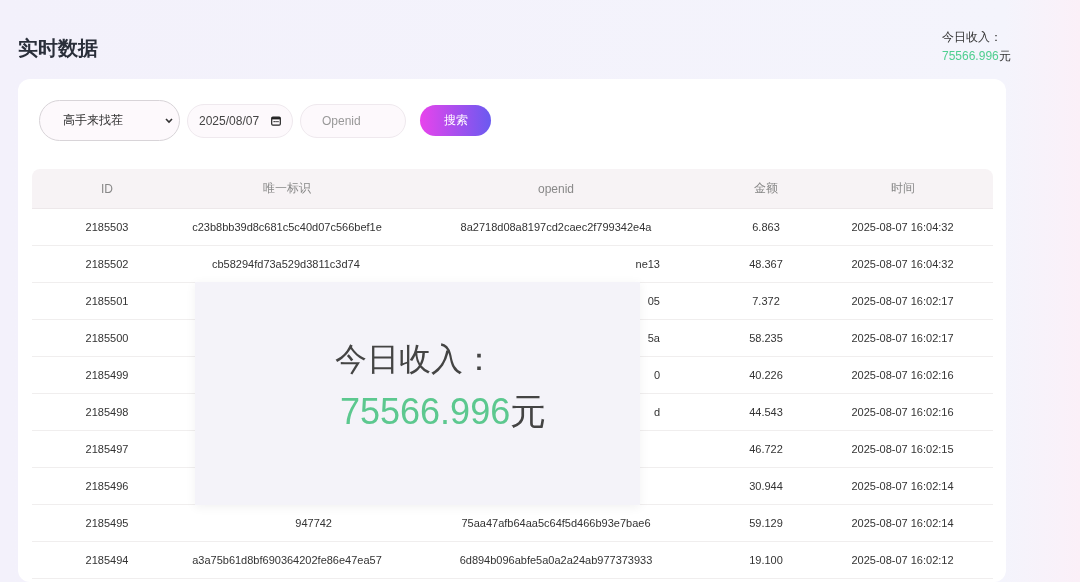 The width and height of the screenshot is (1080, 582). What do you see at coordinates (766, 449) in the screenshot?
I see `table-cell: 46.722` at bounding box center [766, 449].